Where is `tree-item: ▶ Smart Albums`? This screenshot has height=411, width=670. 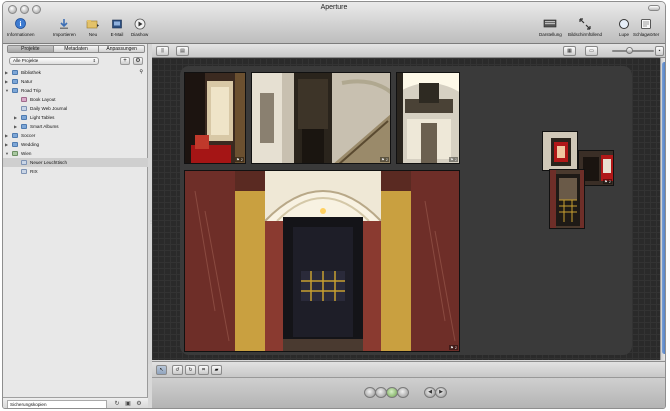 tree-item: ▶ Smart Albums is located at coordinates (75, 126).